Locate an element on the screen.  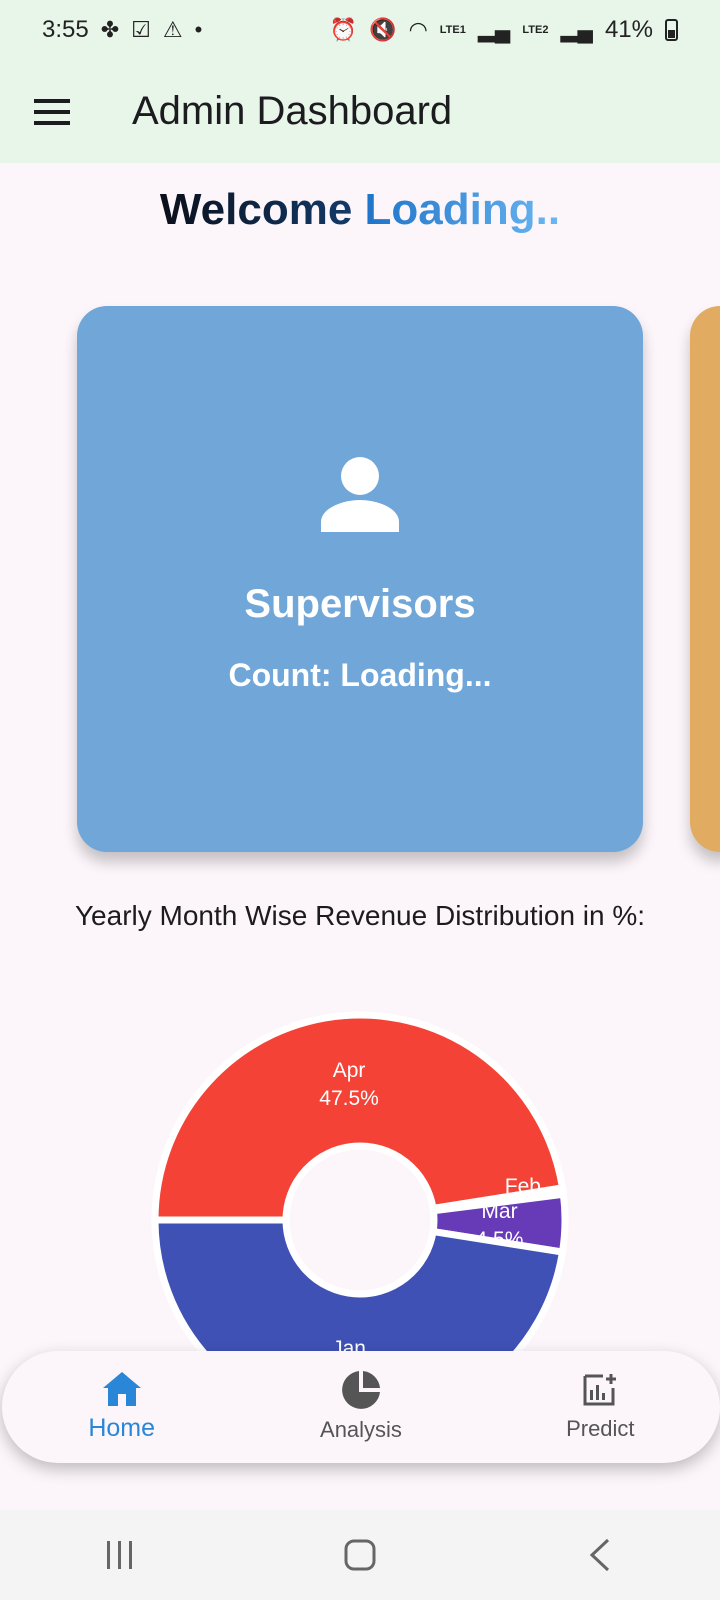
back-button is located at coordinates (600, 1555).